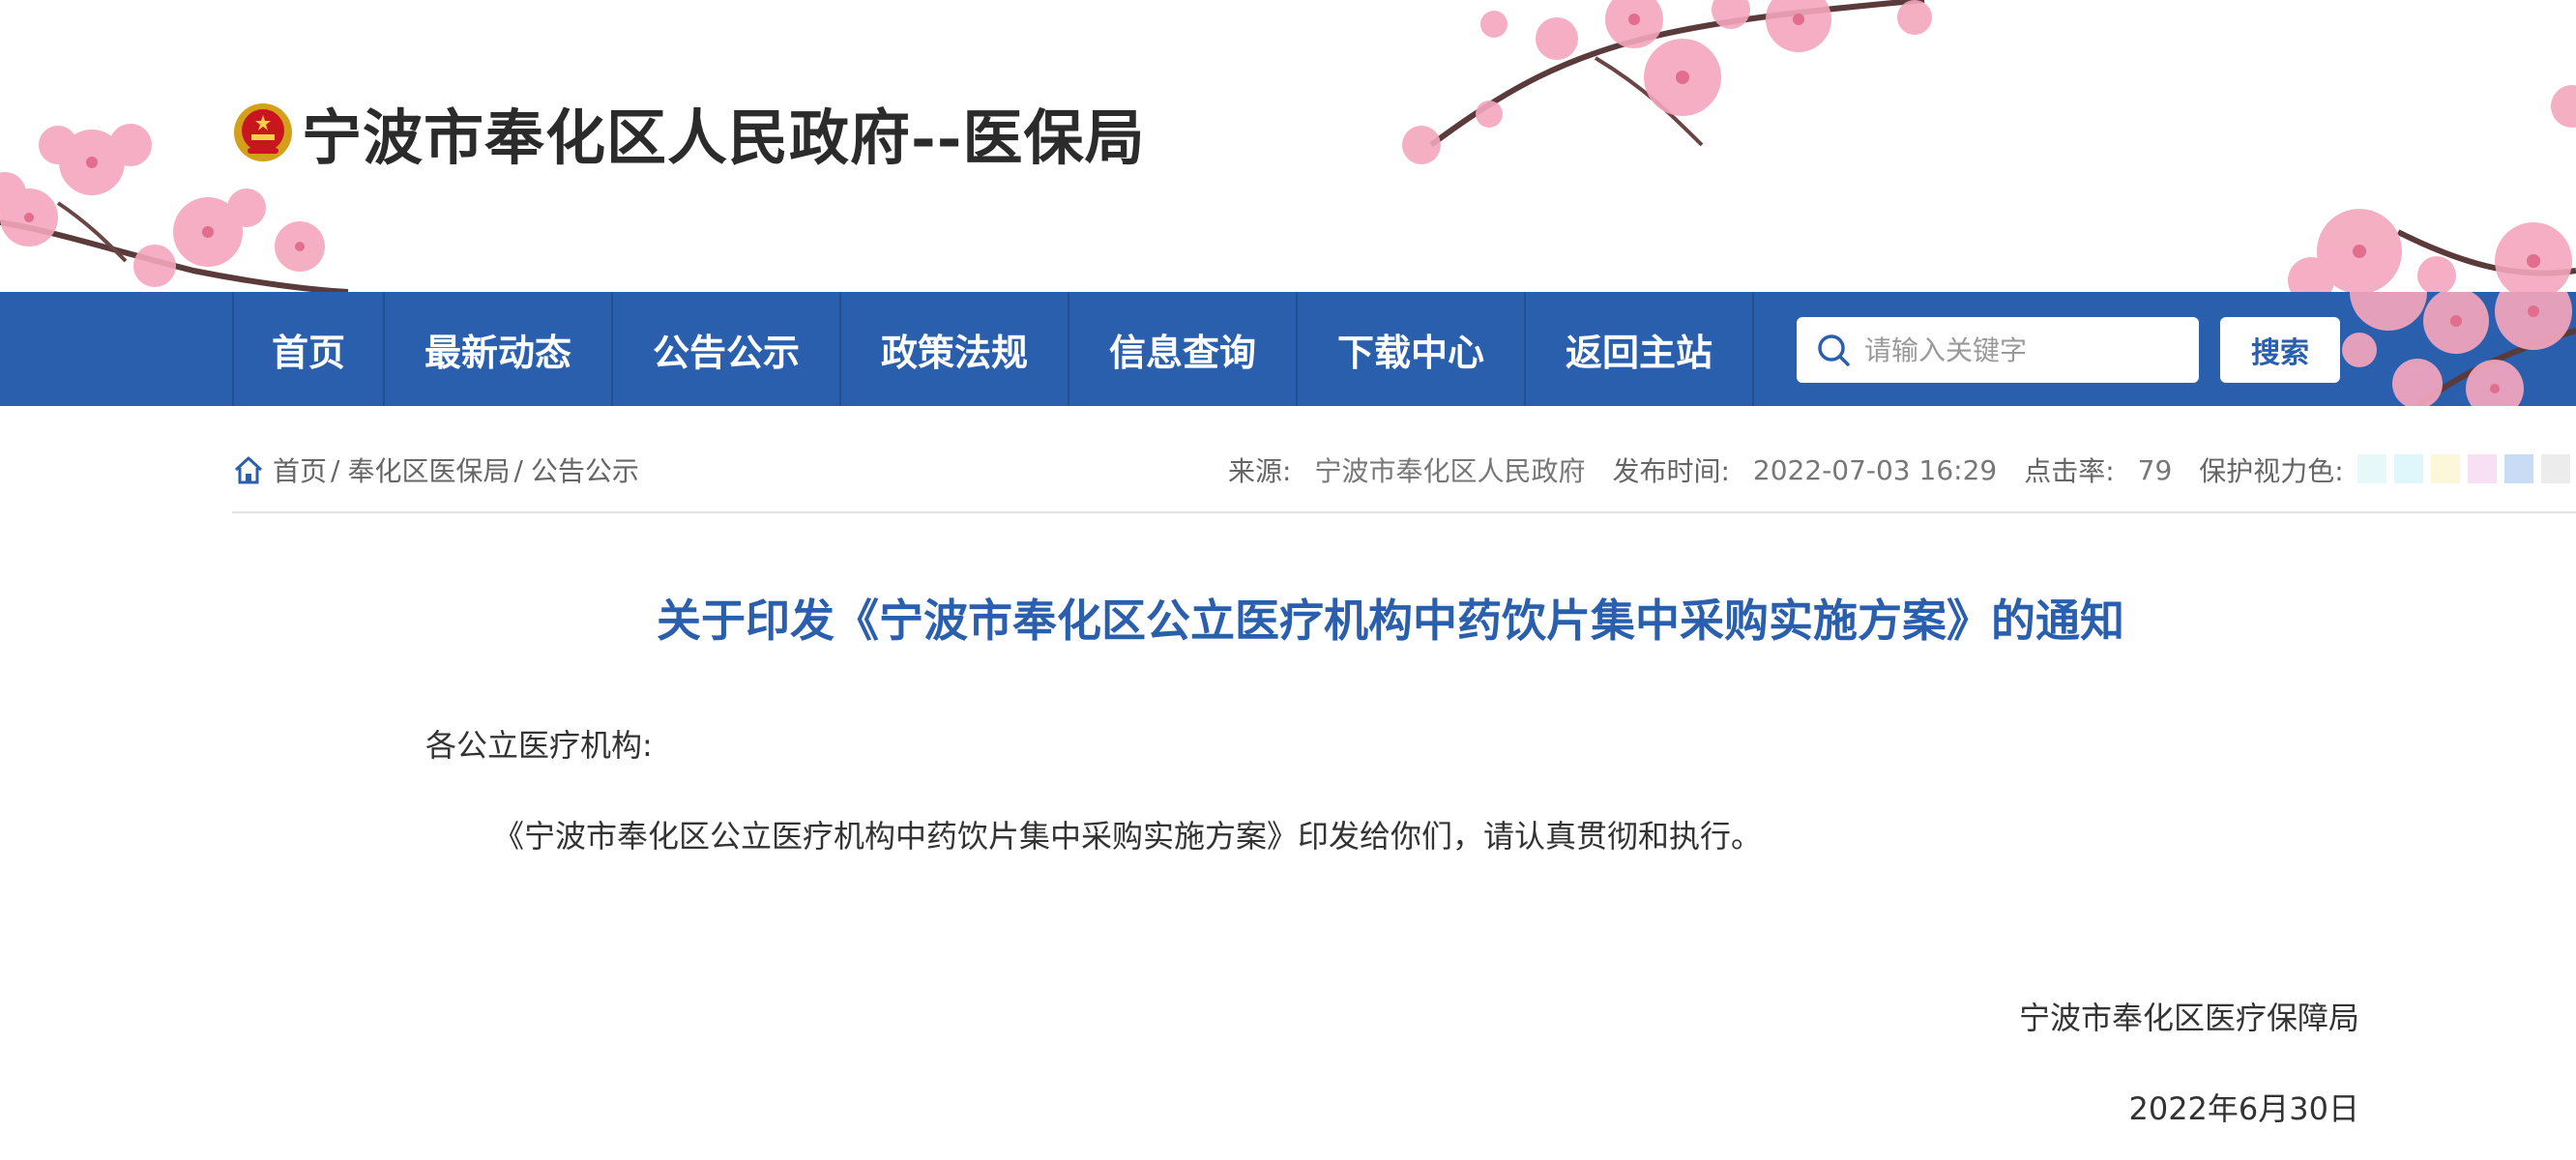 The width and height of the screenshot is (2576, 1160). I want to click on article-title: 关于印发《宁波市奉化区公立医疗机构中药饮片集中采购实施方案》的通知, so click(1390, 621).